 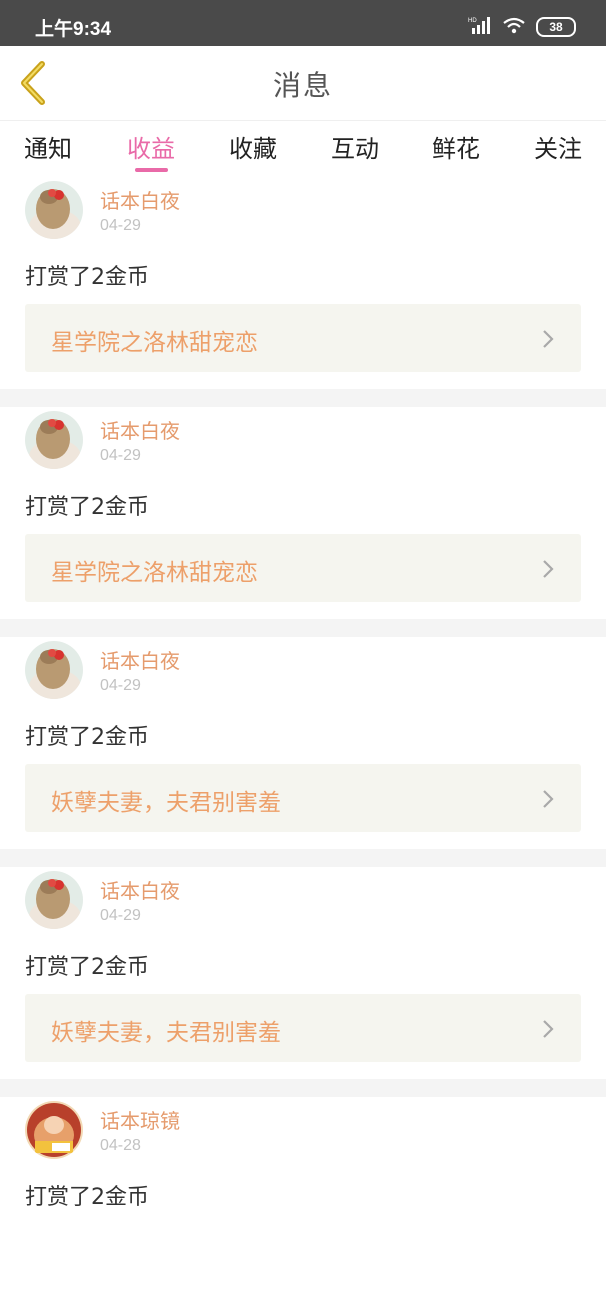 I want to click on tab-favorites: 收藏, so click(x=253, y=146).